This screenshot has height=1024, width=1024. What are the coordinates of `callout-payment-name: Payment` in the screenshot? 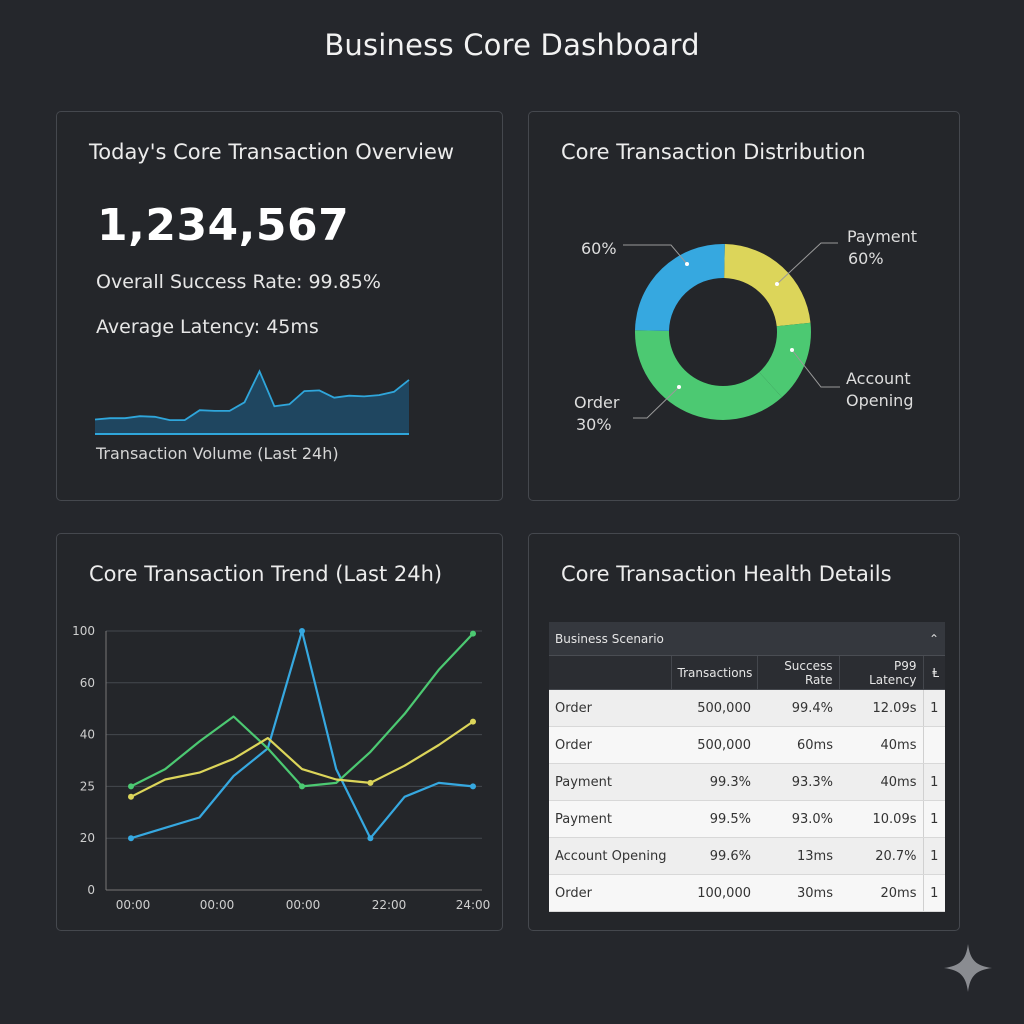 It's located at (882, 236).